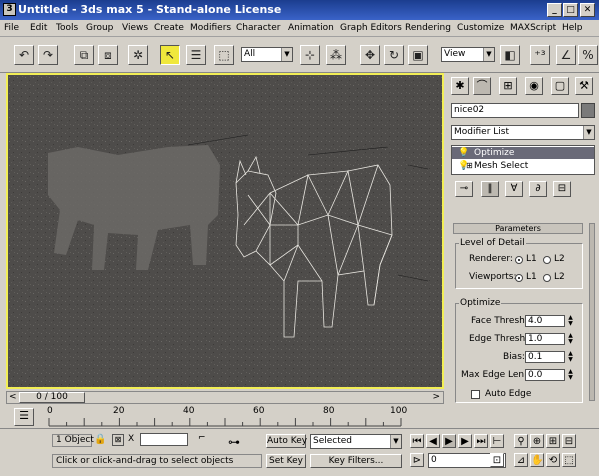 Image resolution: width=599 pixels, height=476 pixels. Describe the element at coordinates (508, 86) in the screenshot. I see `hierarchy-tab-icon: ⊞` at that location.